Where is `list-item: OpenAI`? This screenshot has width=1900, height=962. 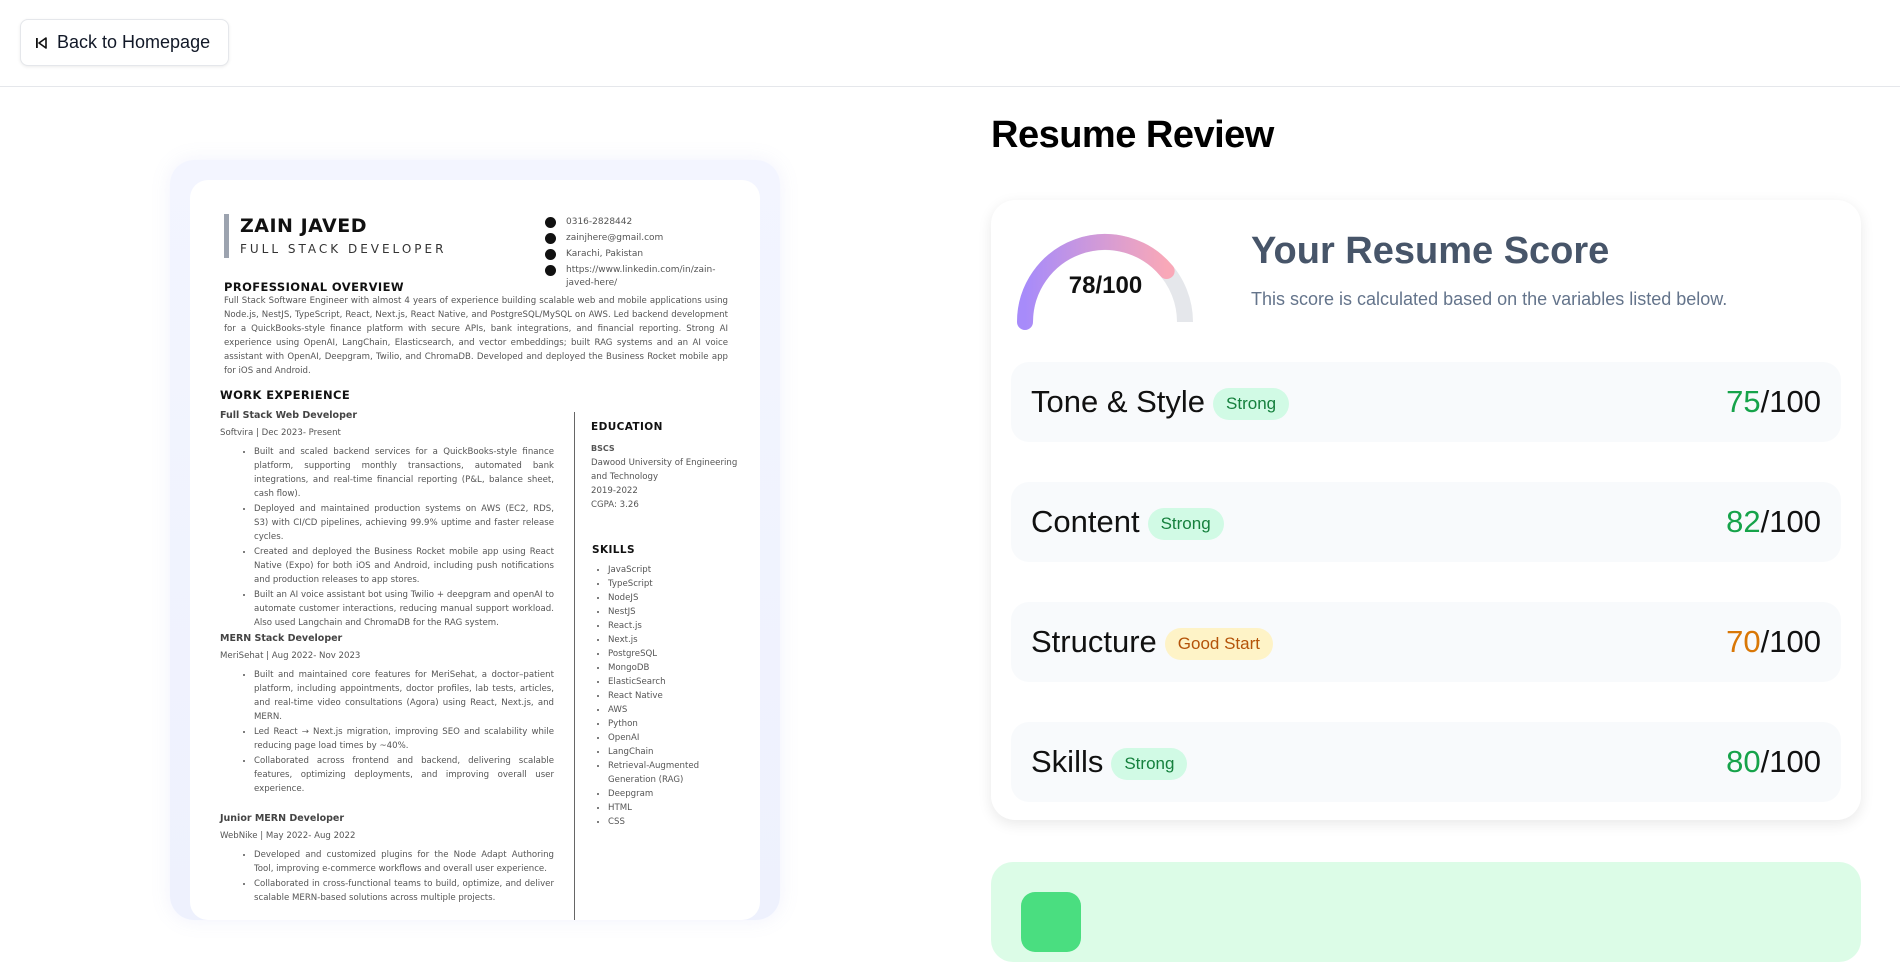
list-item: OpenAI is located at coordinates (668, 738).